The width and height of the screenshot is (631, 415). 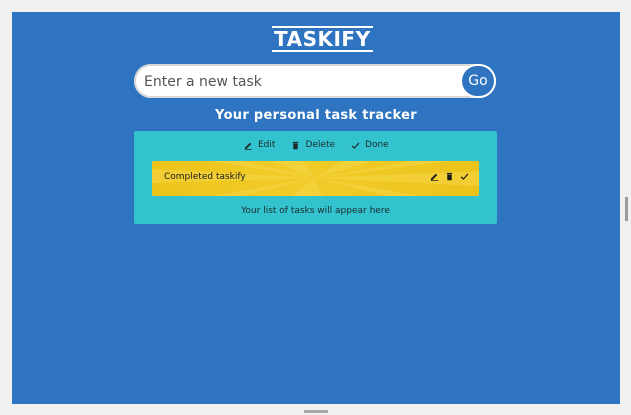 I want to click on task-list-hint: Your list of tasks will appear here, so click(x=315, y=211).